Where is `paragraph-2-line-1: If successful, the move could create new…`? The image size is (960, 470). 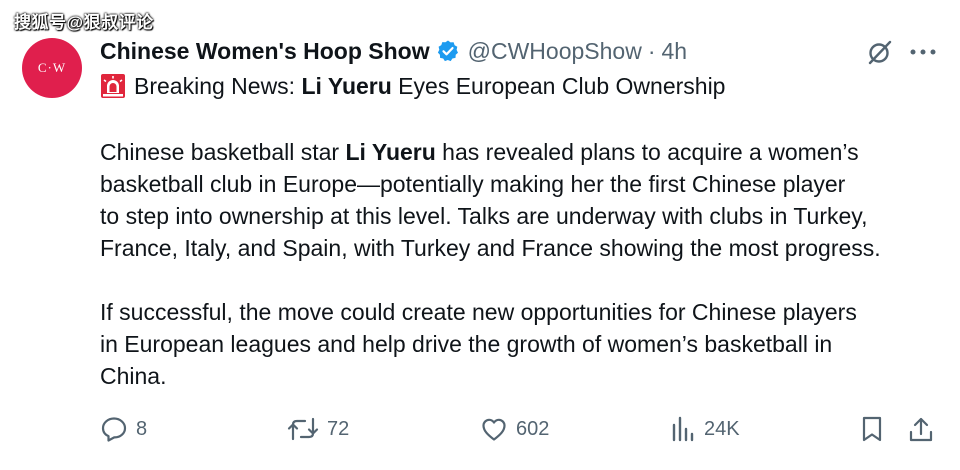
paragraph-2-line-1: If successful, the move could create new… is located at coordinates (478, 312).